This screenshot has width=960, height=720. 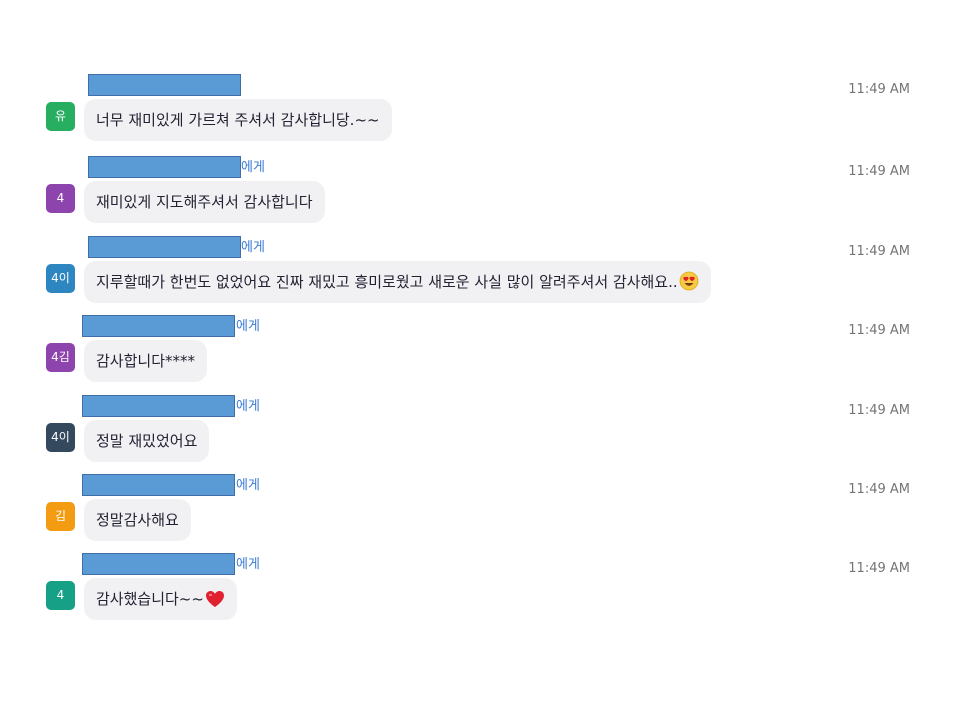 I want to click on message-bubble: 너무 재미있게 가르쳐 주셔서 감사합니당.~~, so click(x=238, y=120).